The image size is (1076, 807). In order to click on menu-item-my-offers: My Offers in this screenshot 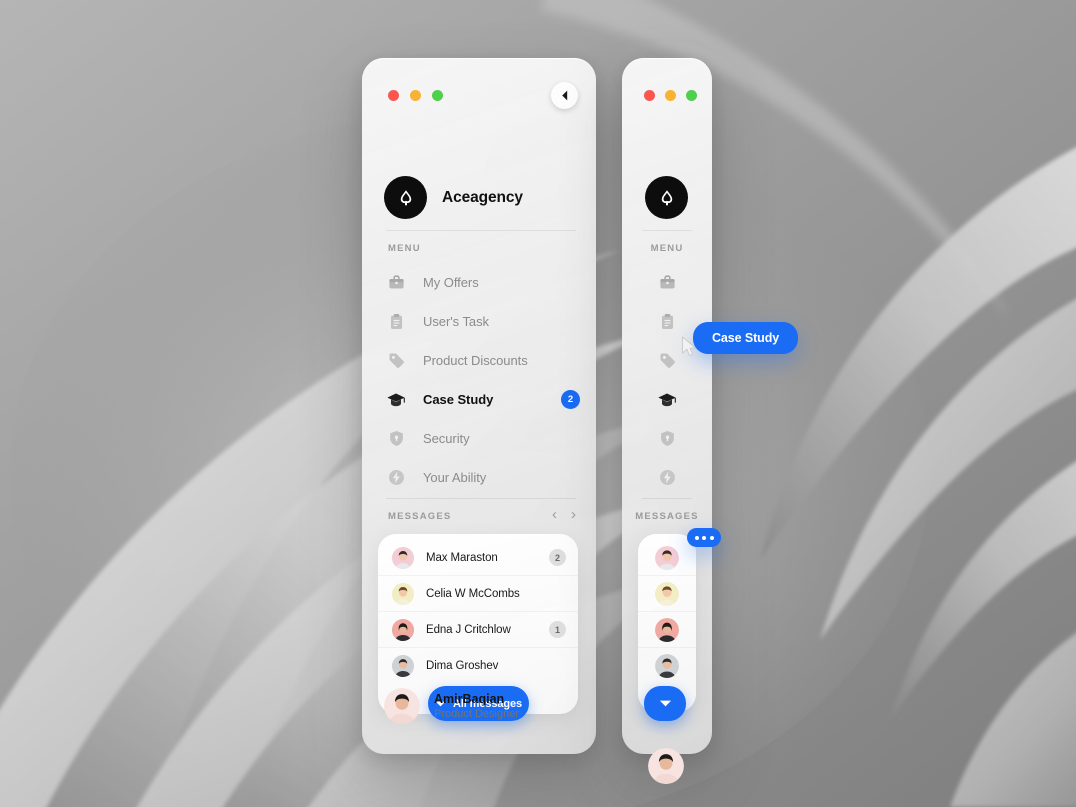, I will do `click(479, 282)`.